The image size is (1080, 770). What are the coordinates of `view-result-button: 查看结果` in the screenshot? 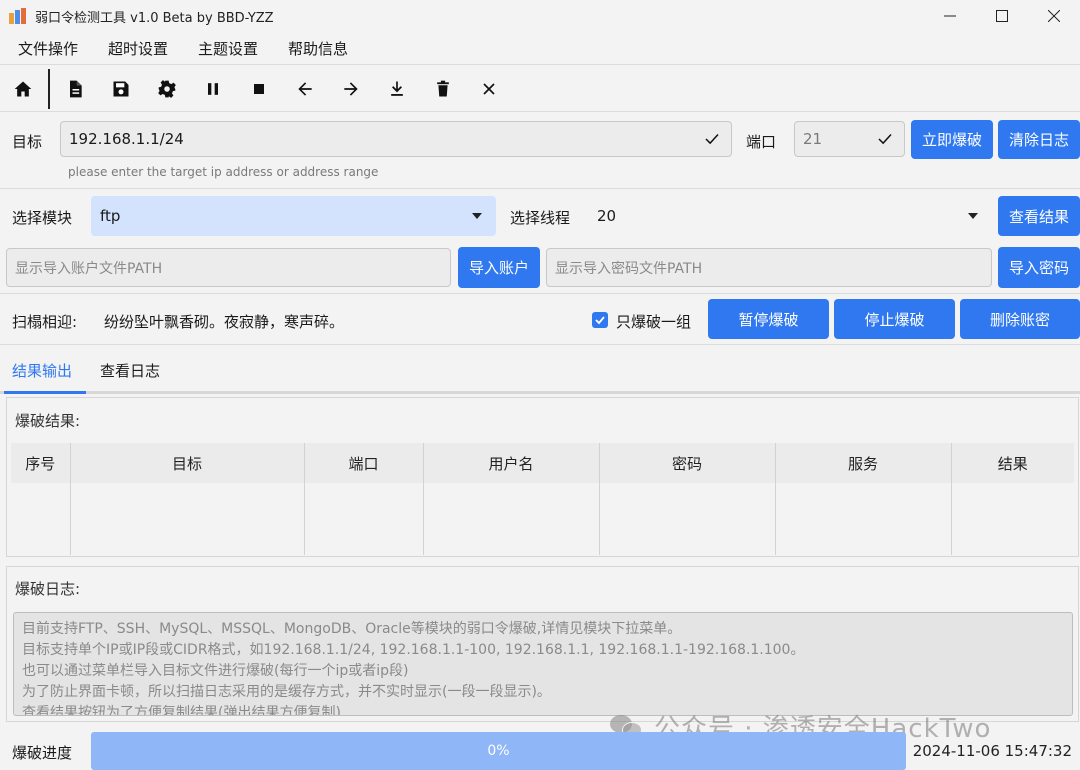 It's located at (1039, 216).